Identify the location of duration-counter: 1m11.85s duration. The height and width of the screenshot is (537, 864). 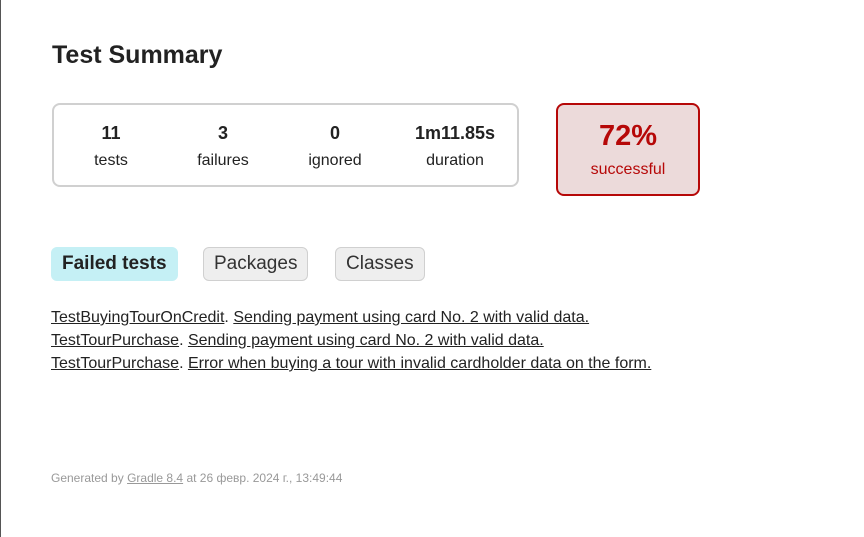
(455, 146).